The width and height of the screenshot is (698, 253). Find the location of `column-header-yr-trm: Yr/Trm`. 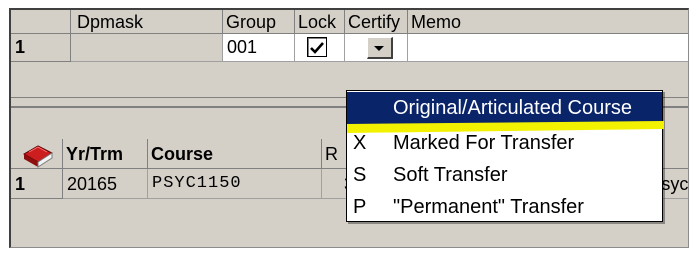

column-header-yr-trm: Yr/Trm is located at coordinates (105, 154).